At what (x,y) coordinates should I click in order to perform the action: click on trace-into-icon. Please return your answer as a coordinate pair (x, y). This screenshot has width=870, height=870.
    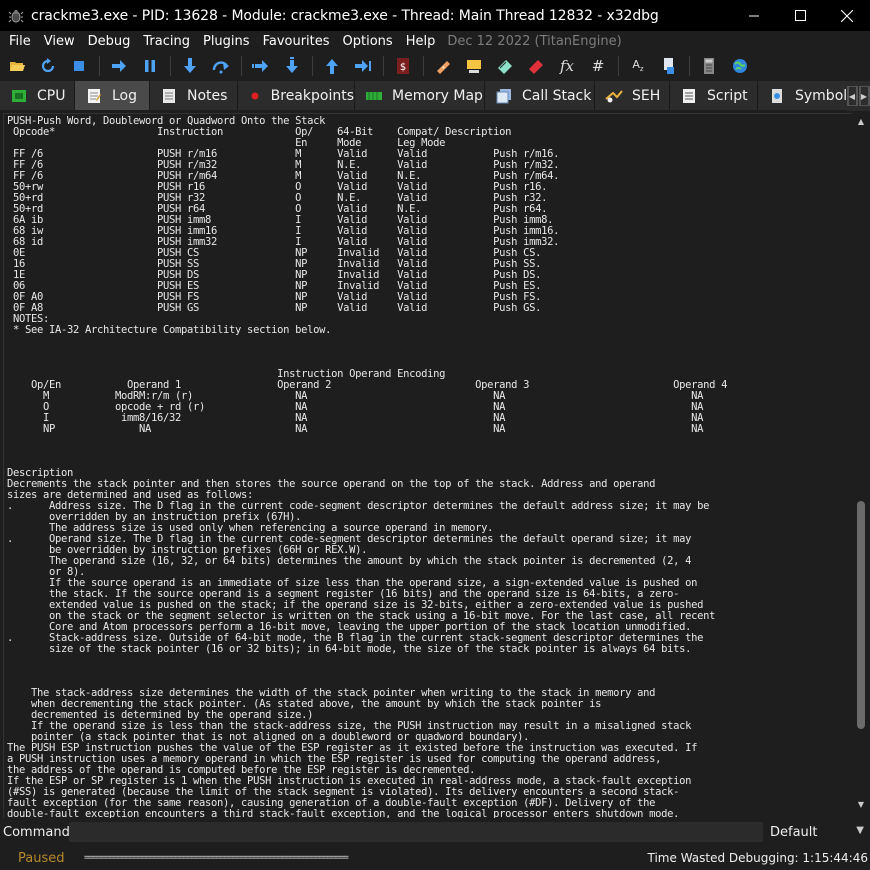
    Looking at the image, I should click on (260, 66).